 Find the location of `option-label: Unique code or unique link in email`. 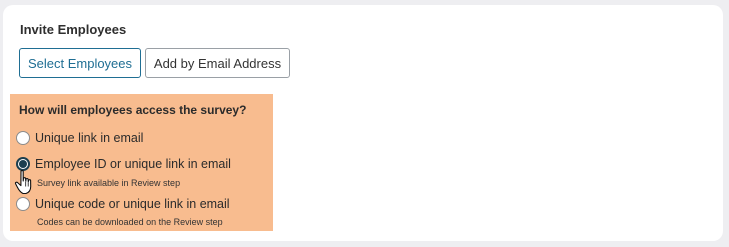

option-label: Unique code or unique link in email is located at coordinates (132, 204).